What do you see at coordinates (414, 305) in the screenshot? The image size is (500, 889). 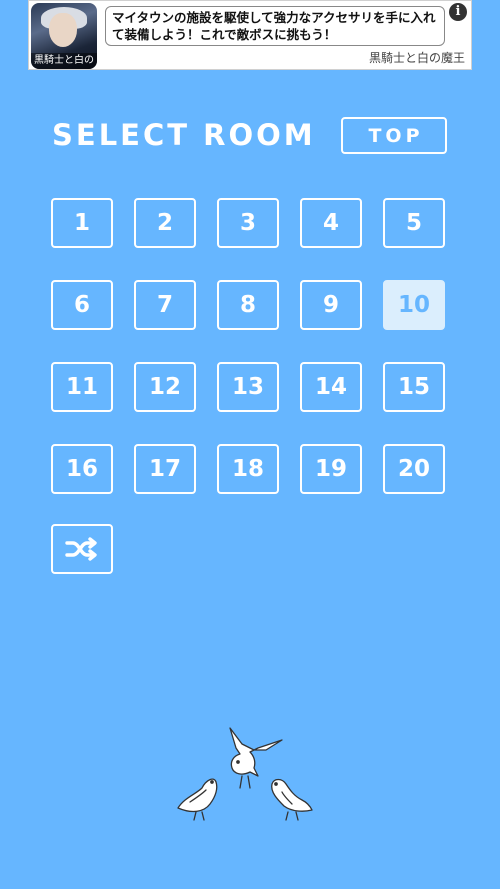 I see `room-button-10: 10` at bounding box center [414, 305].